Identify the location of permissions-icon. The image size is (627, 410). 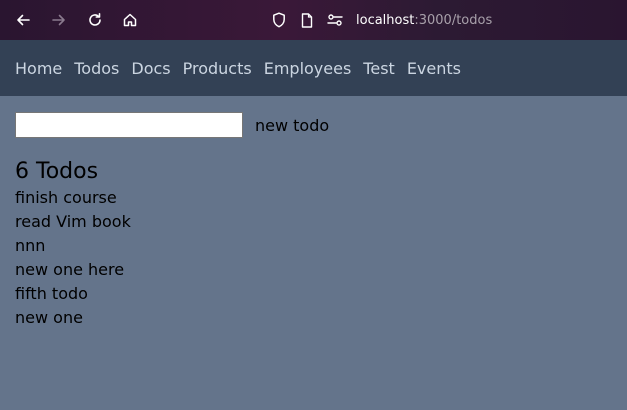
(335, 20).